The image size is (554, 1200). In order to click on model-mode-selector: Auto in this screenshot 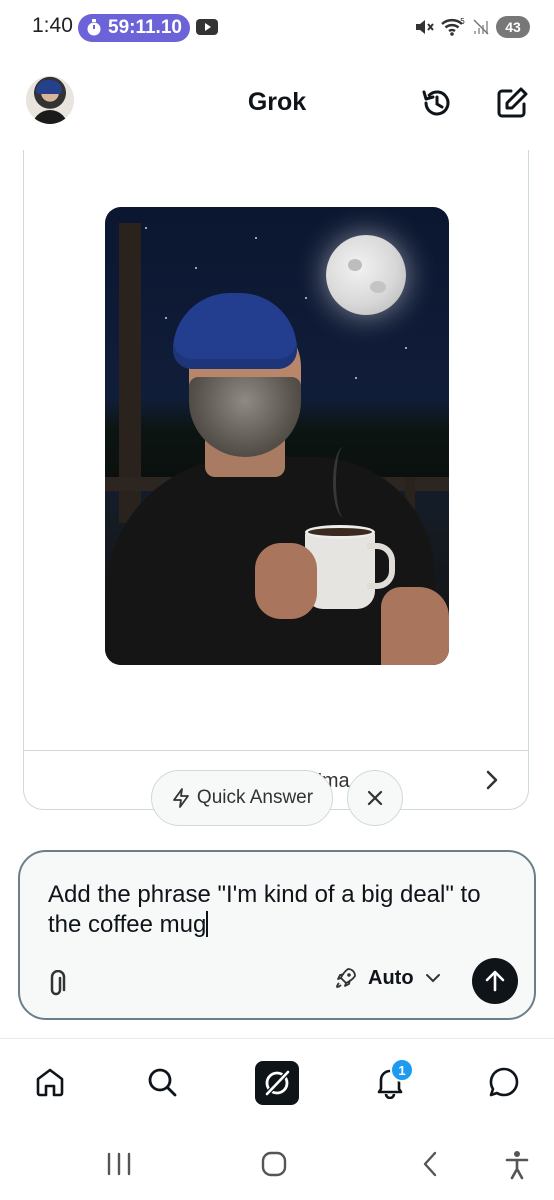, I will do `click(388, 978)`.